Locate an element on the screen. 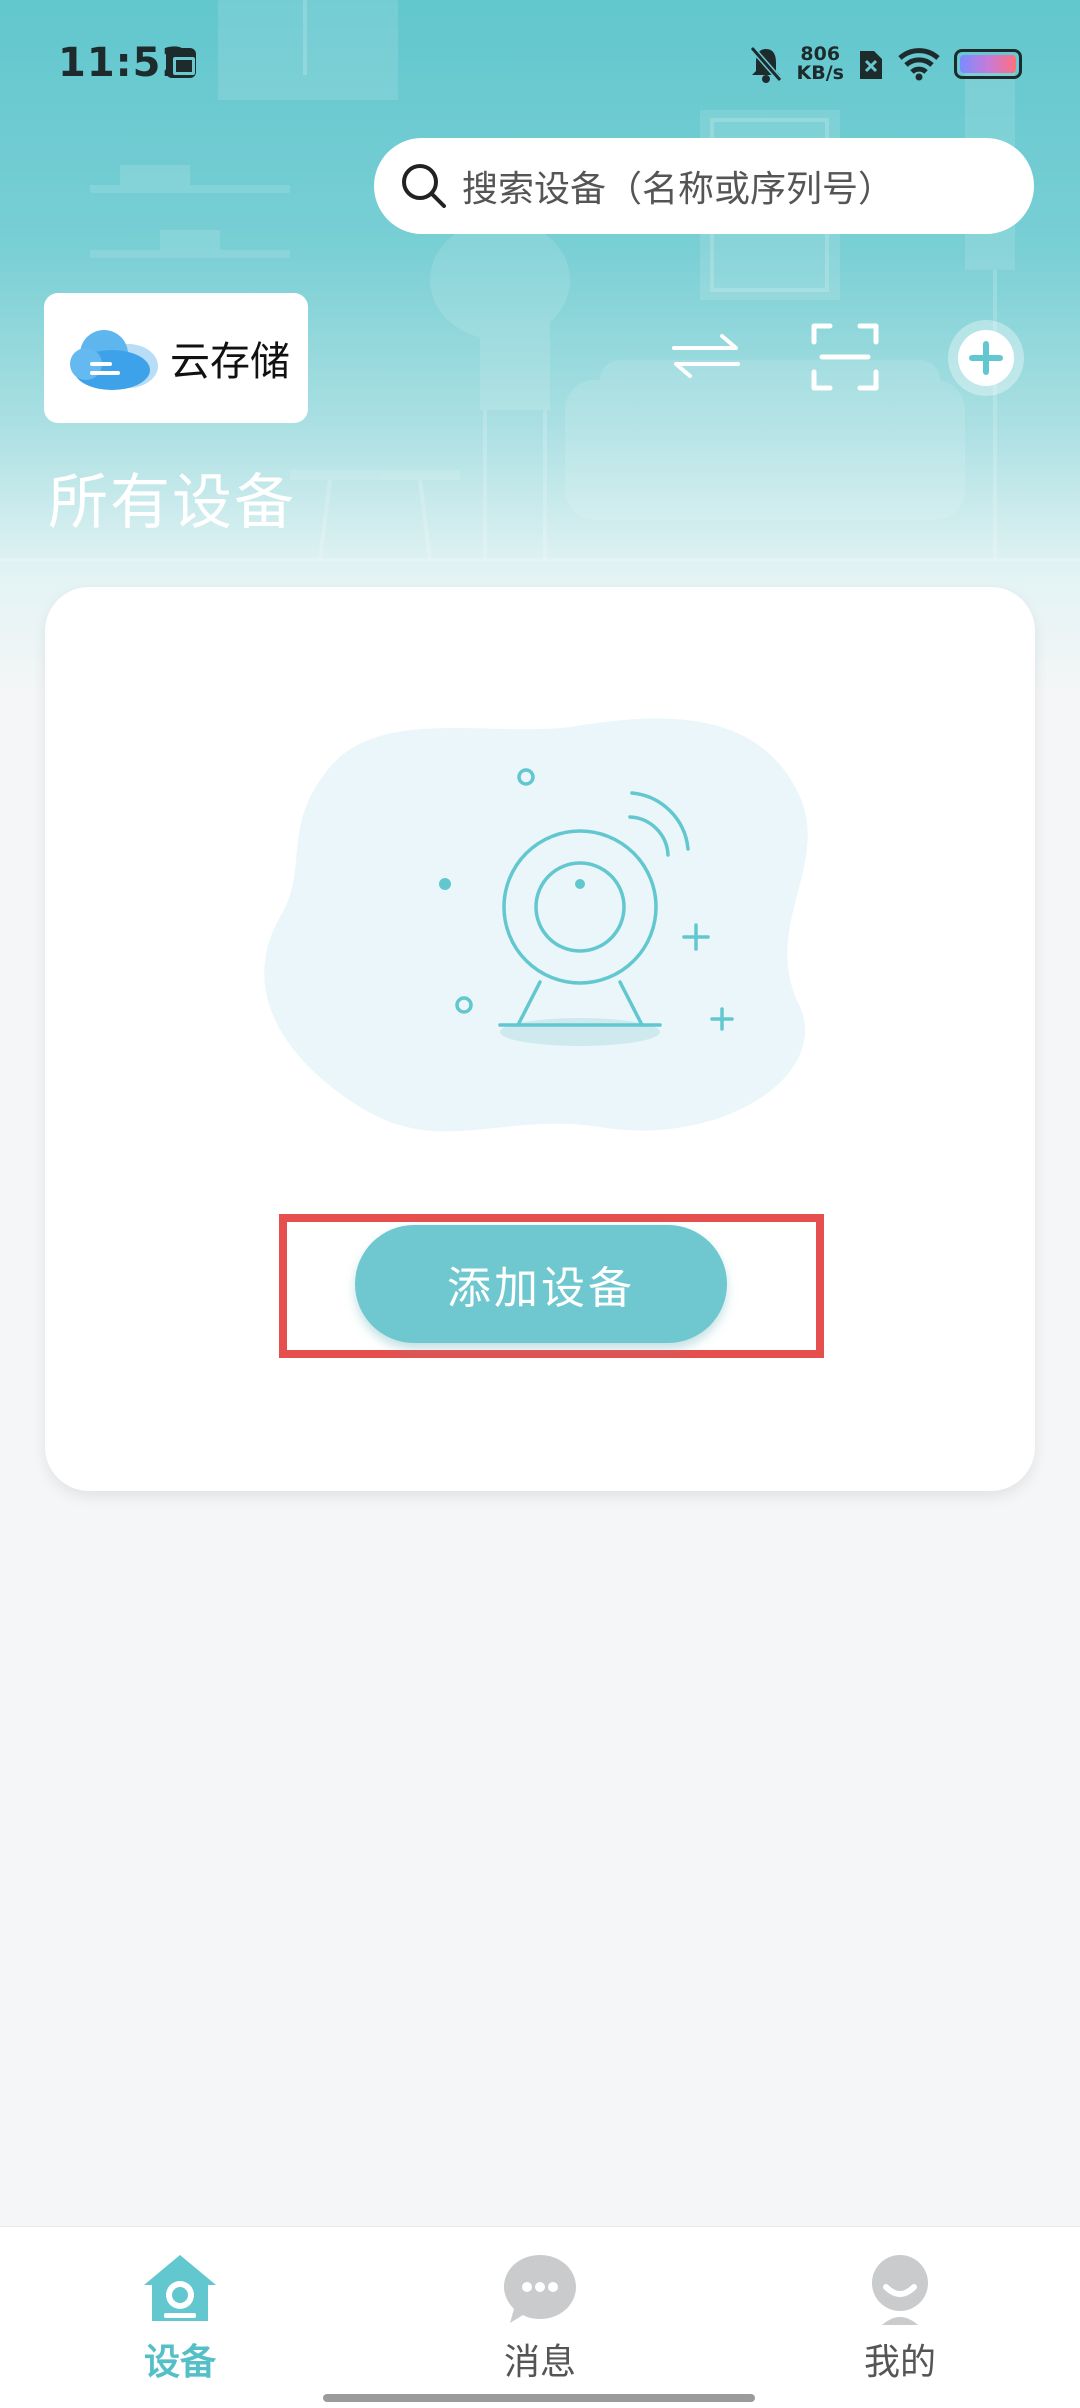 Image resolution: width=1080 pixels, height=2408 pixels. tab-devices: 设备 is located at coordinates (180, 2317).